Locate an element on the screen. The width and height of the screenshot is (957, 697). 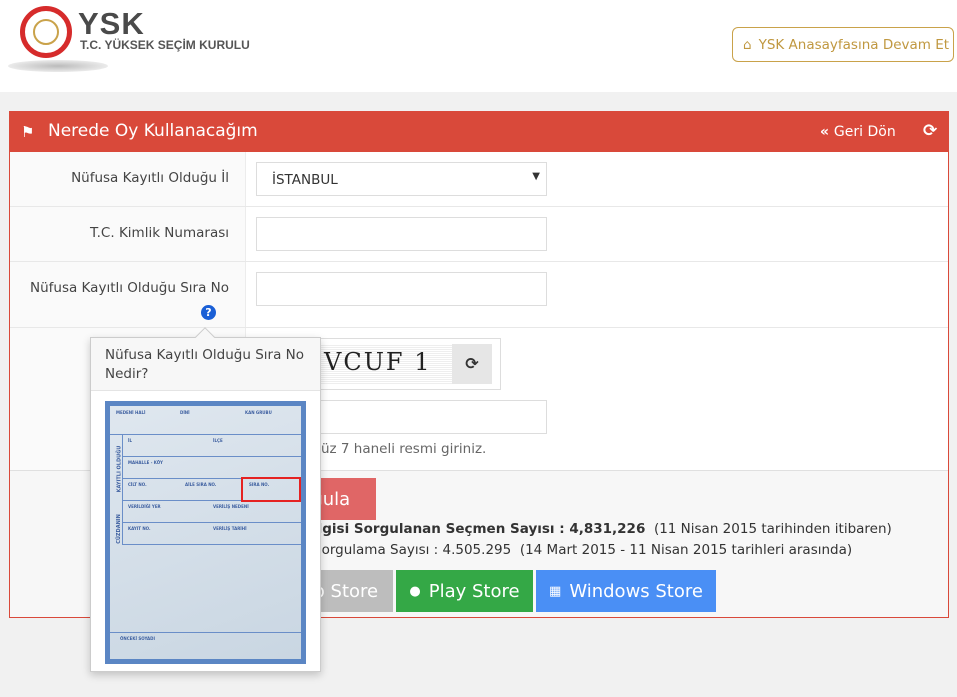
windows-icon: ▦ is located at coordinates (555, 591).